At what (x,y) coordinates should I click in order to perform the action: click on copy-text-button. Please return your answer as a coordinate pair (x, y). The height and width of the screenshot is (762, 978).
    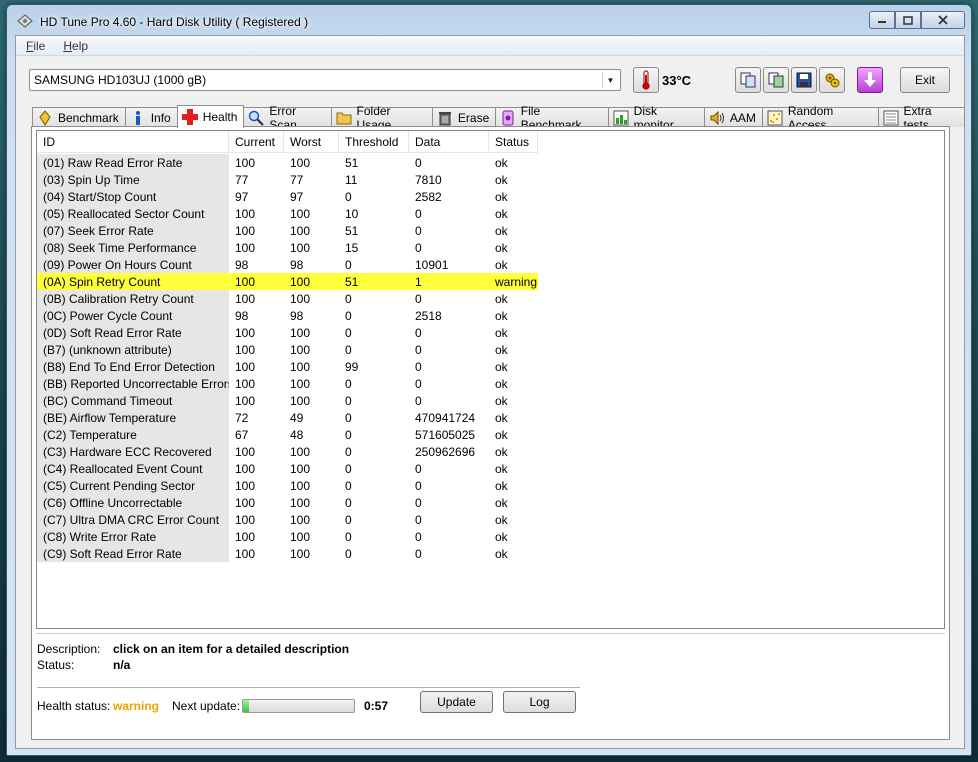
    Looking at the image, I should click on (748, 80).